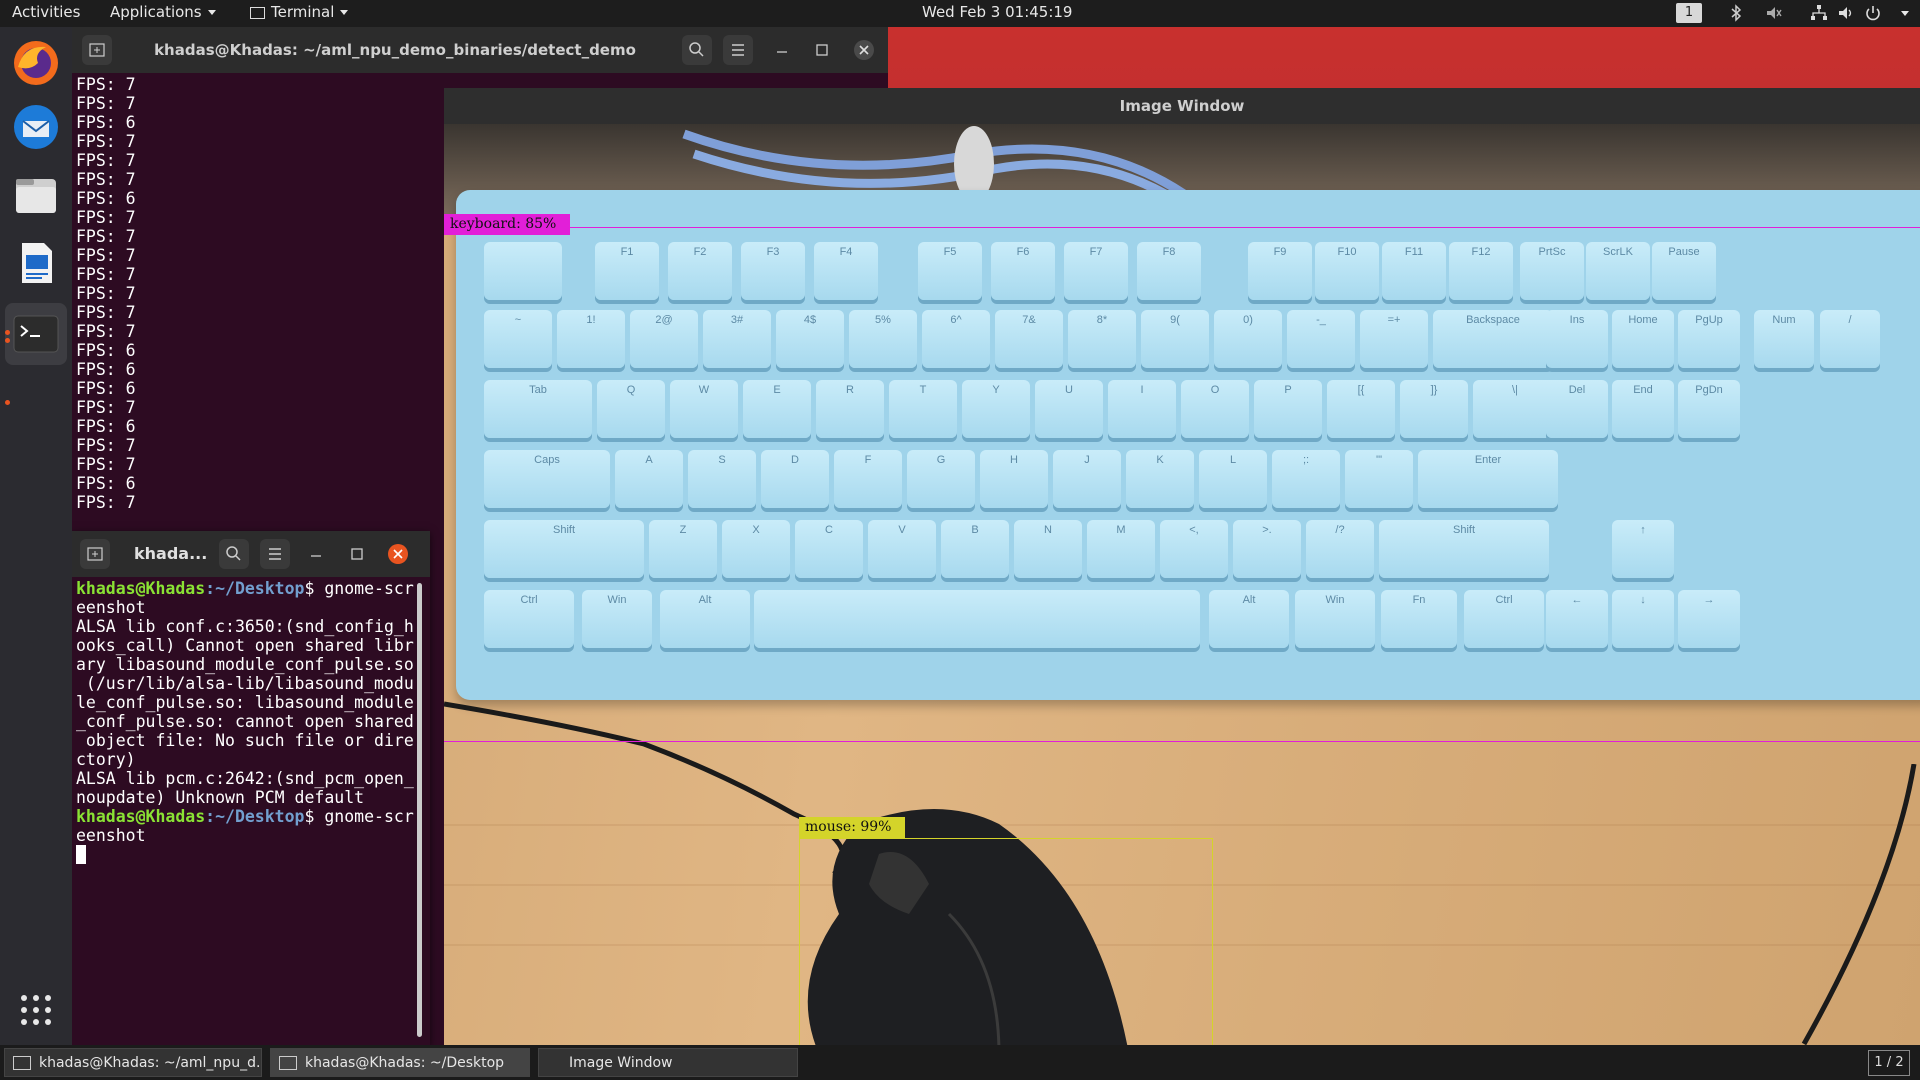 This screenshot has width=1920, height=1080. I want to click on search-icon, so click(233, 553).